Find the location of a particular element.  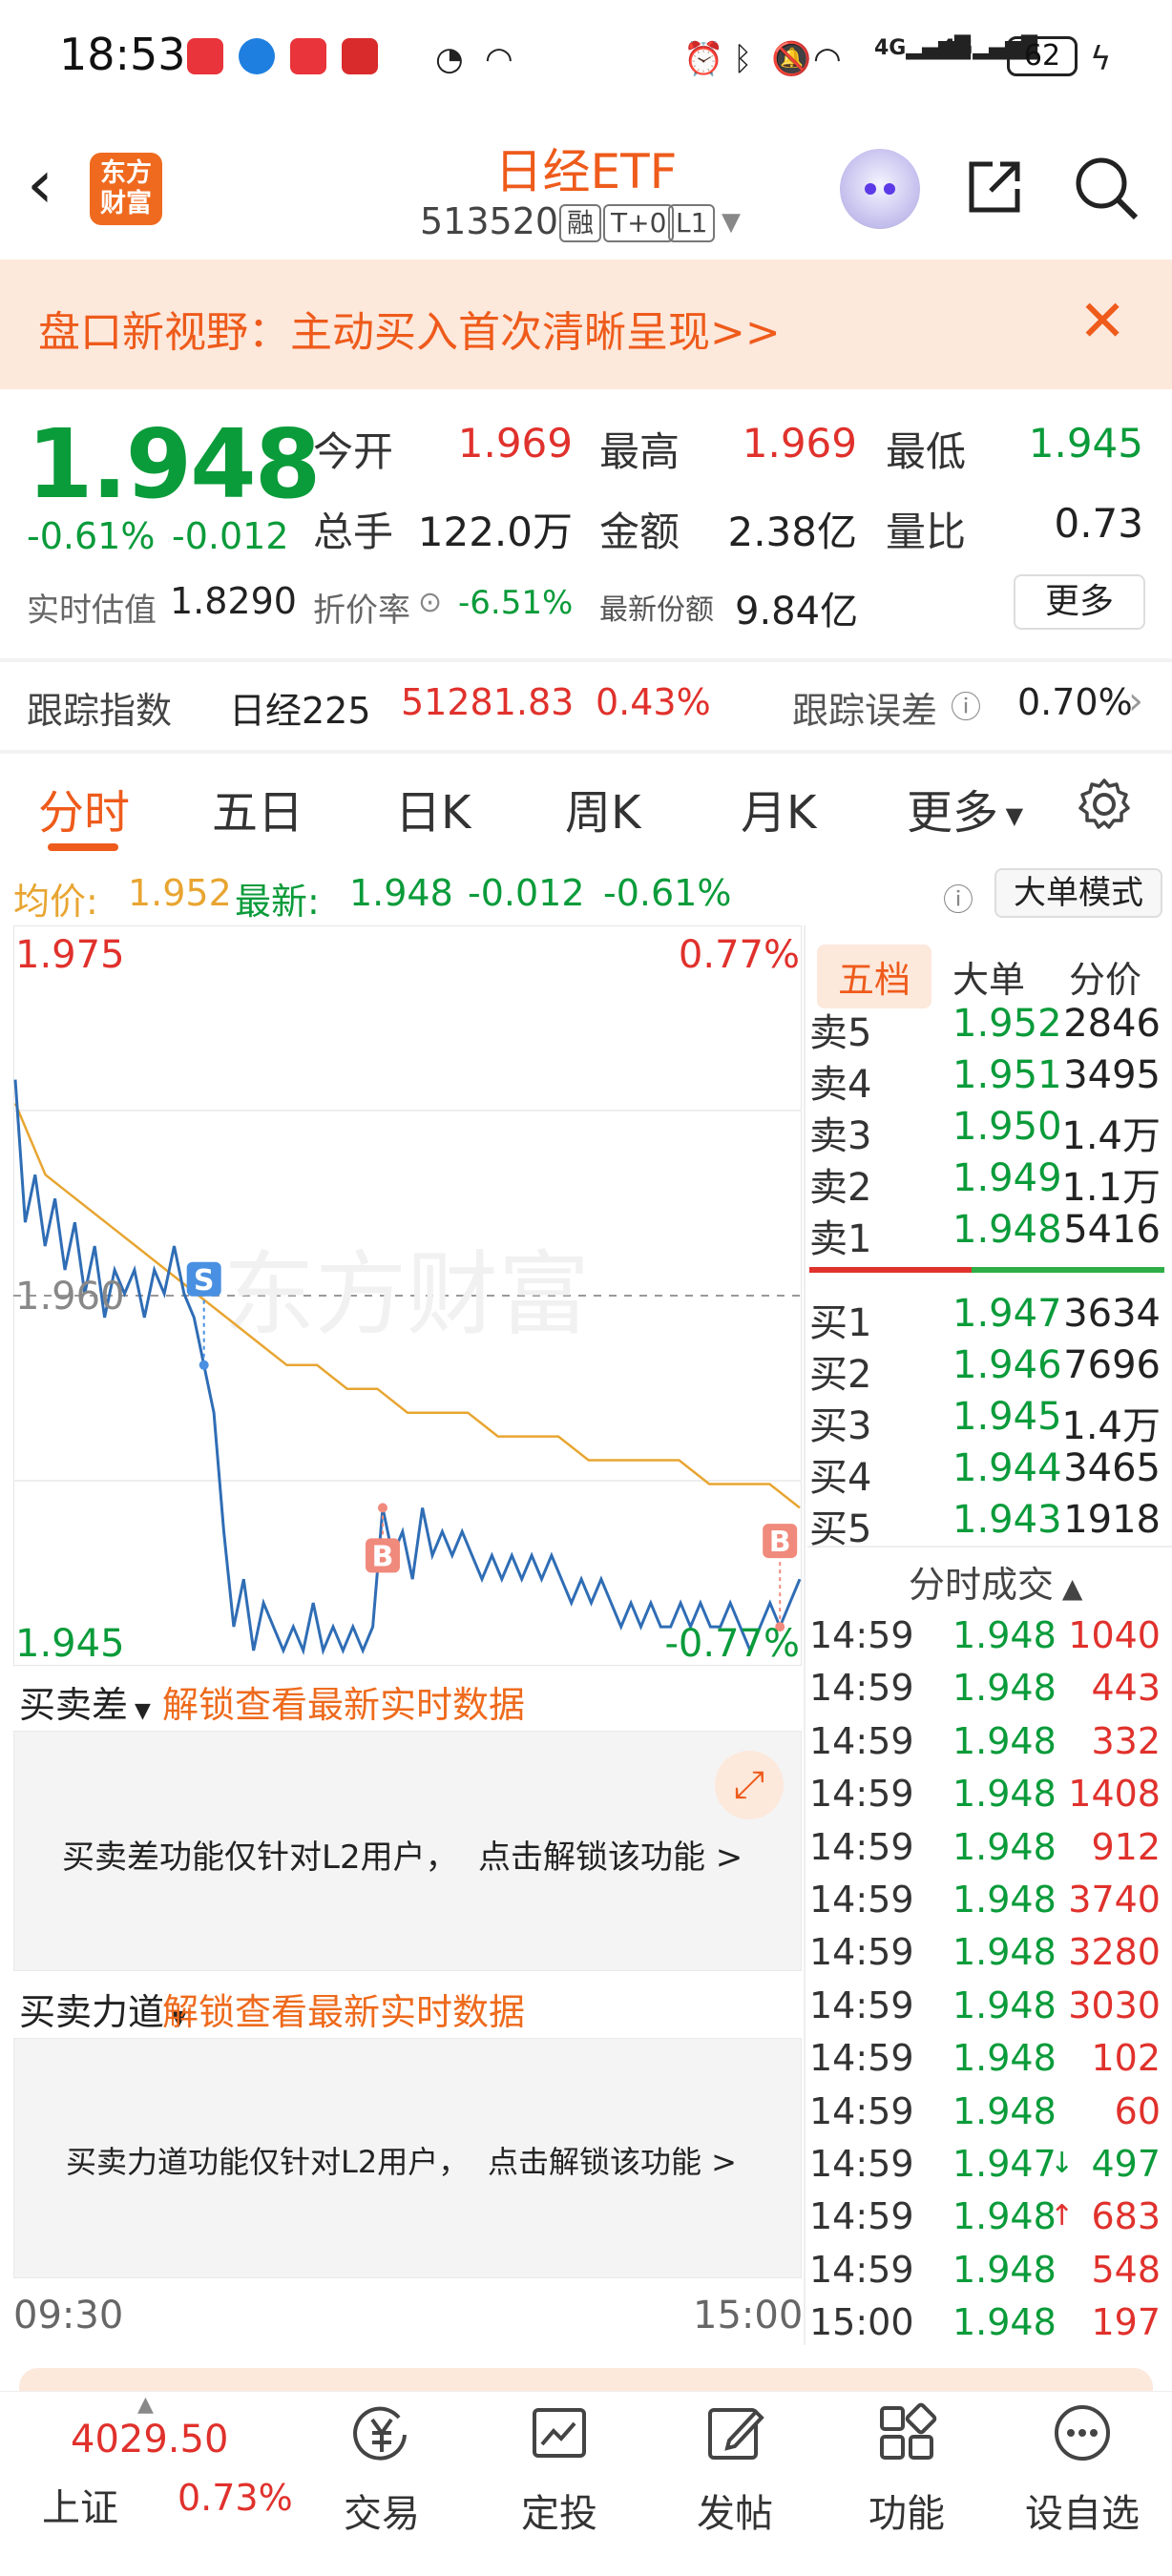

more-info-icon: ⊙ is located at coordinates (430, 602).